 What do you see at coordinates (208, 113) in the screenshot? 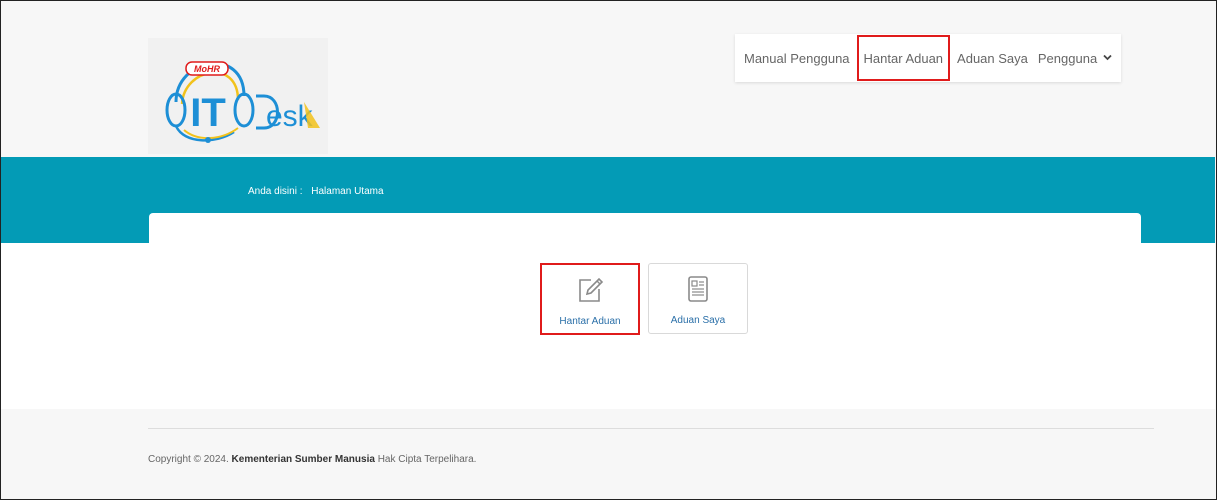
I see `logo-it-text: IT` at bounding box center [208, 113].